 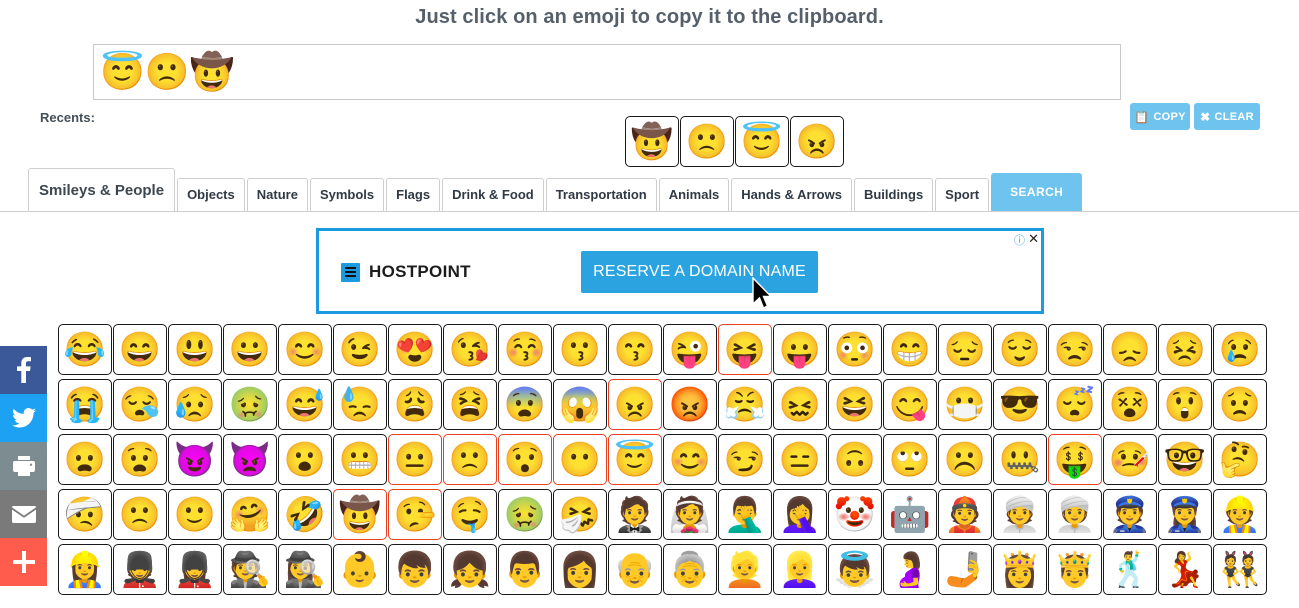 What do you see at coordinates (250, 459) in the screenshot?
I see `emoji-cell: 👿` at bounding box center [250, 459].